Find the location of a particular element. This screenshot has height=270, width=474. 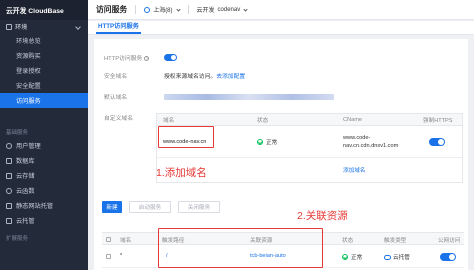

sidebar-item-storage: 云存储 is located at coordinates (44, 175).